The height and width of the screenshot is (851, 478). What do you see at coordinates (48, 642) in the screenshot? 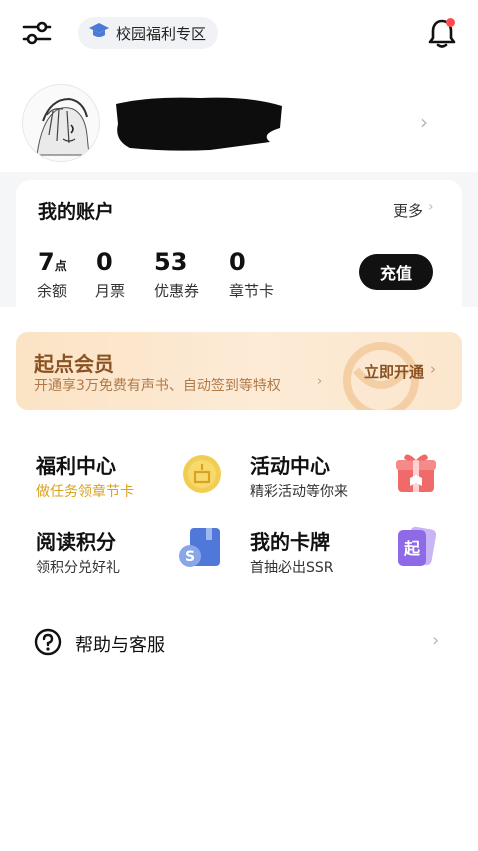
I see `question-circle-icon` at bounding box center [48, 642].